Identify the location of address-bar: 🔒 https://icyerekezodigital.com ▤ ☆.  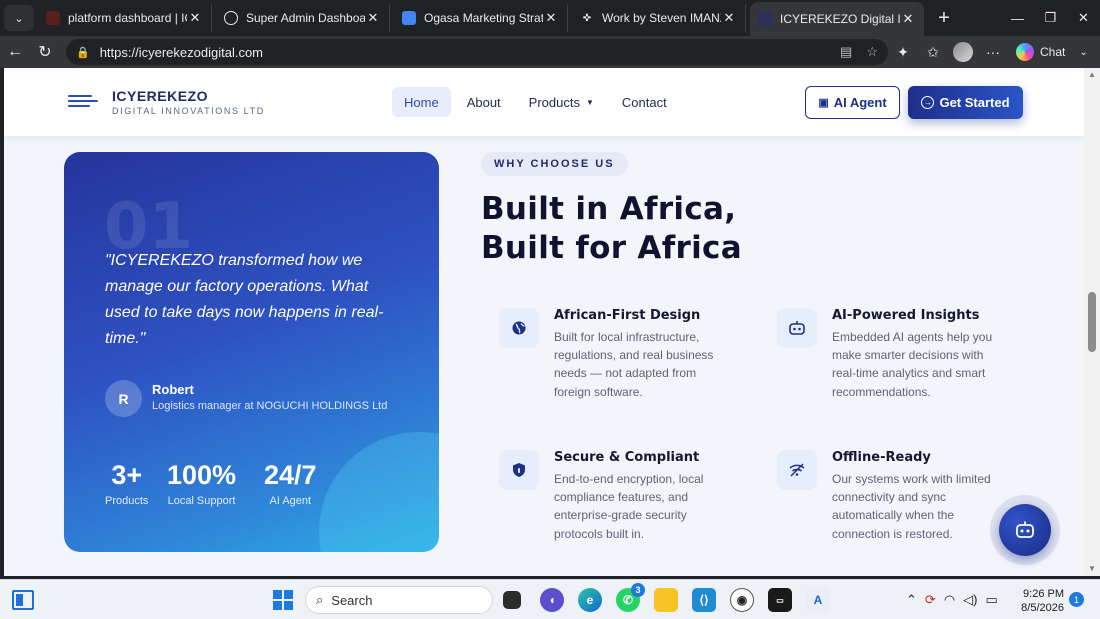
(477, 52).